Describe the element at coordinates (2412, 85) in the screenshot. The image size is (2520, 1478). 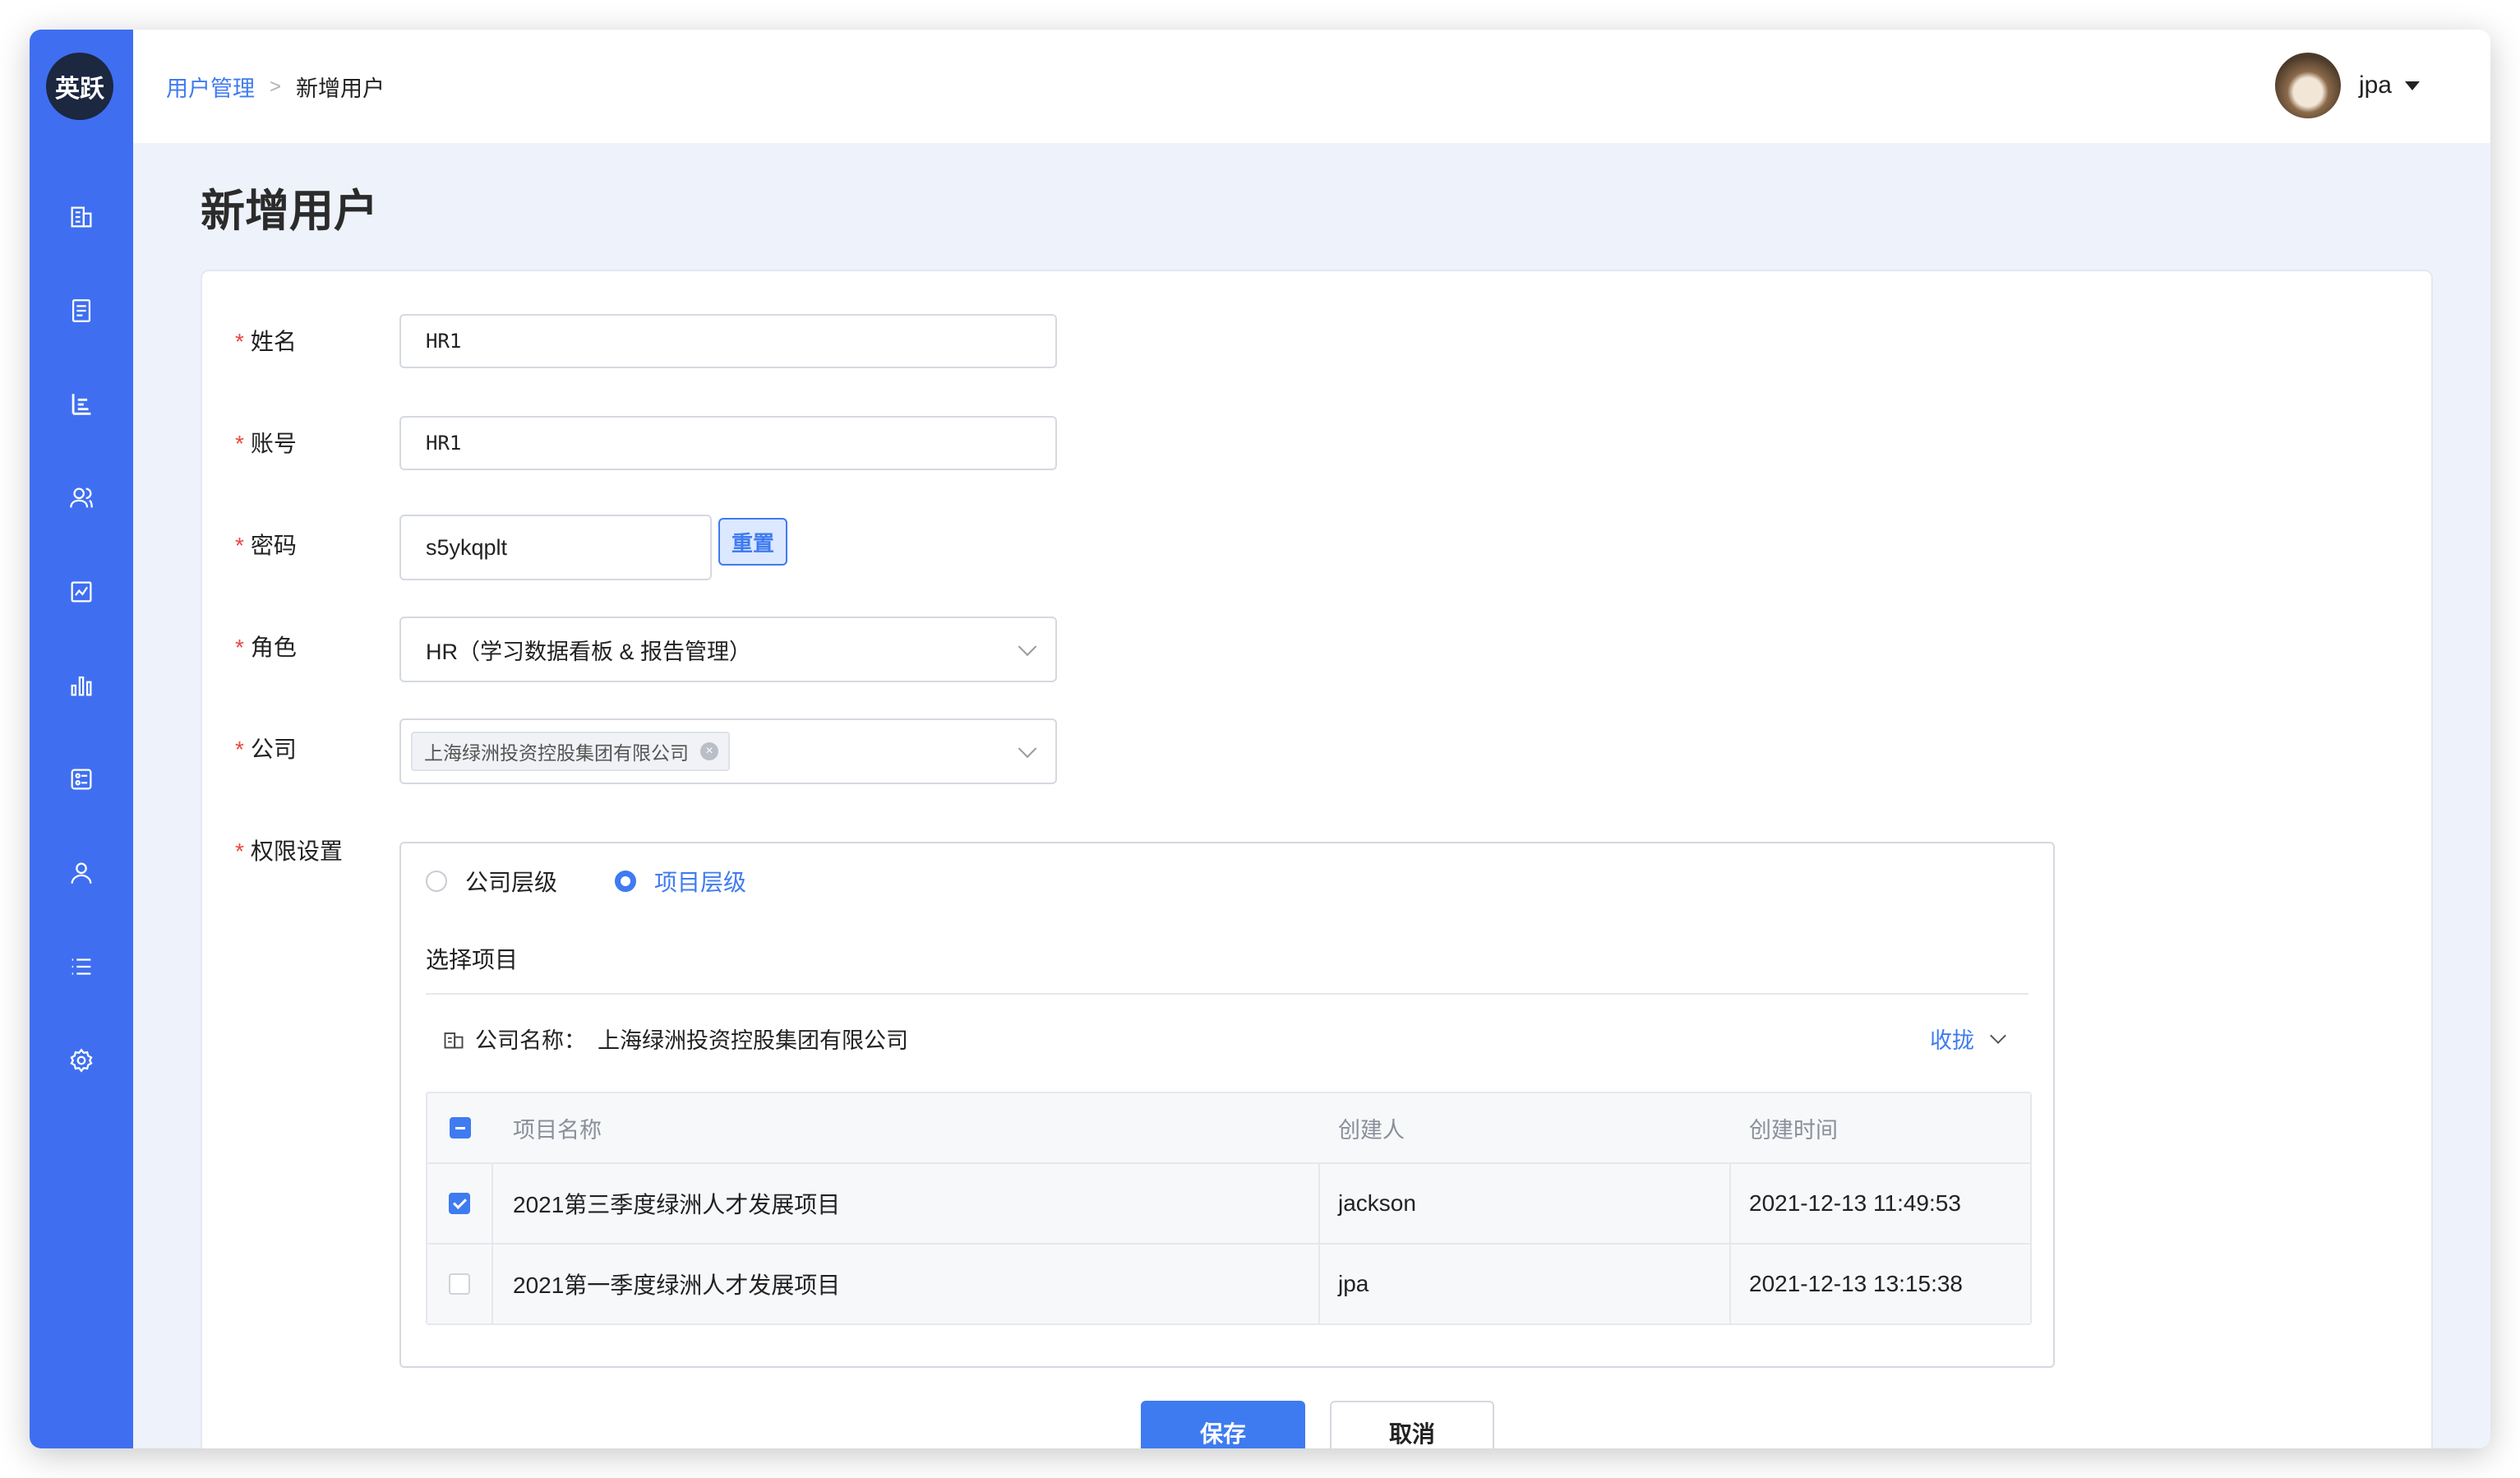
I see `caret-down-icon` at that location.